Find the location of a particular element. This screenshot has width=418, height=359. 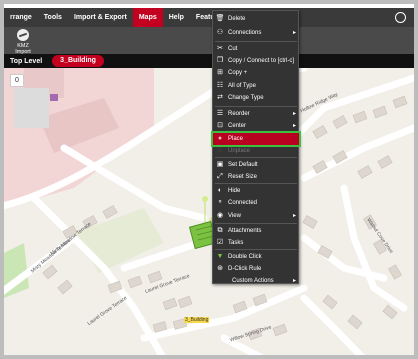

tasks-icon: ☑ is located at coordinates (220, 242).